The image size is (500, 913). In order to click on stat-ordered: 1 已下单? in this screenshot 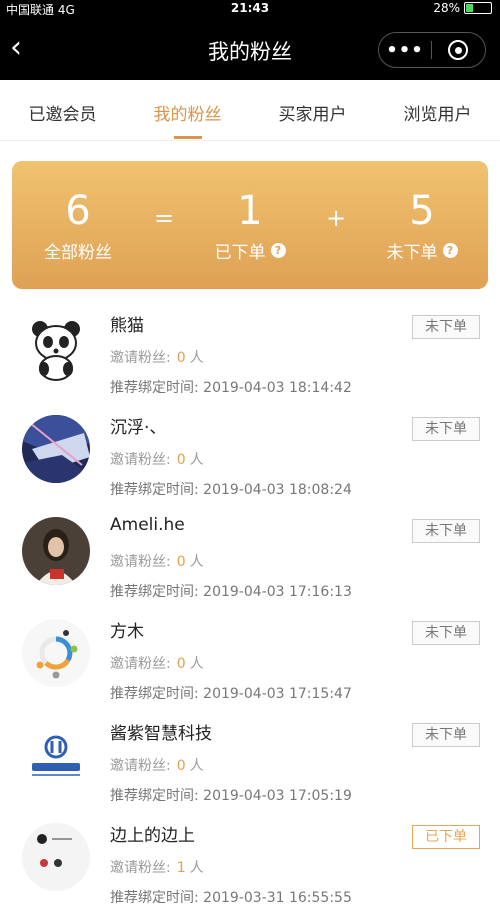, I will do `click(250, 225)`.